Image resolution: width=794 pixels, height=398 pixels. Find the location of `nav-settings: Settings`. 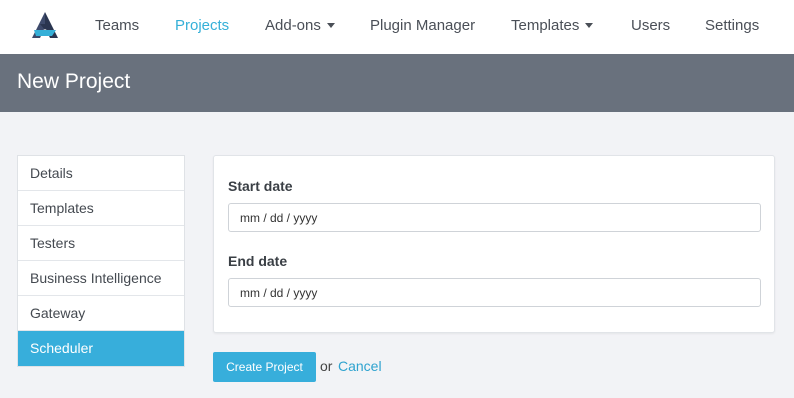

nav-settings: Settings is located at coordinates (732, 25).